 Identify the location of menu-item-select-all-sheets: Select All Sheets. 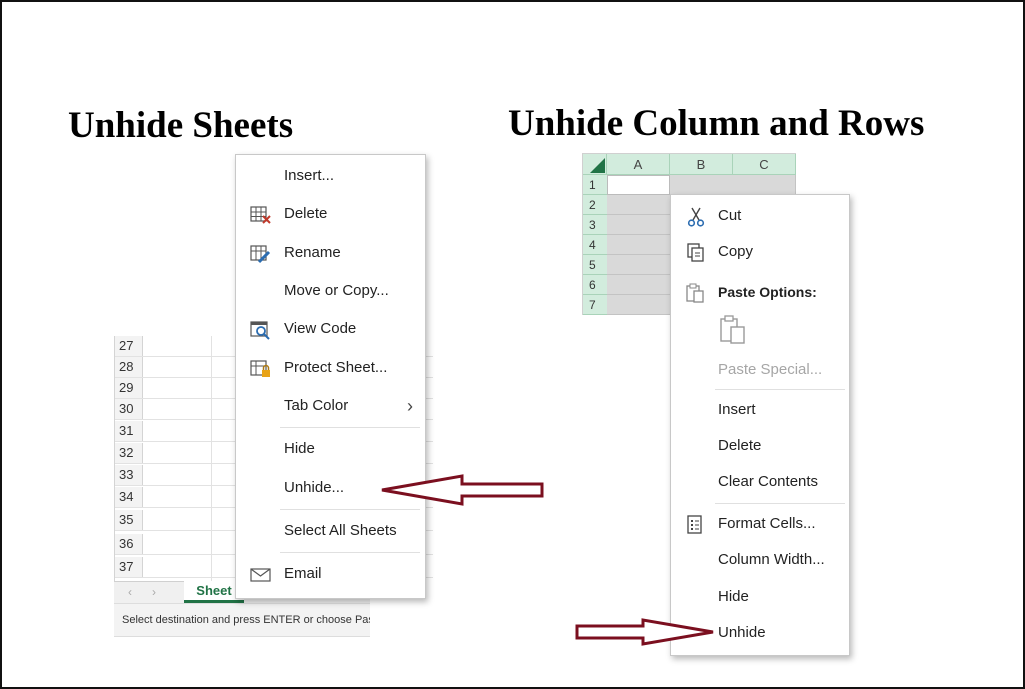
(330, 531).